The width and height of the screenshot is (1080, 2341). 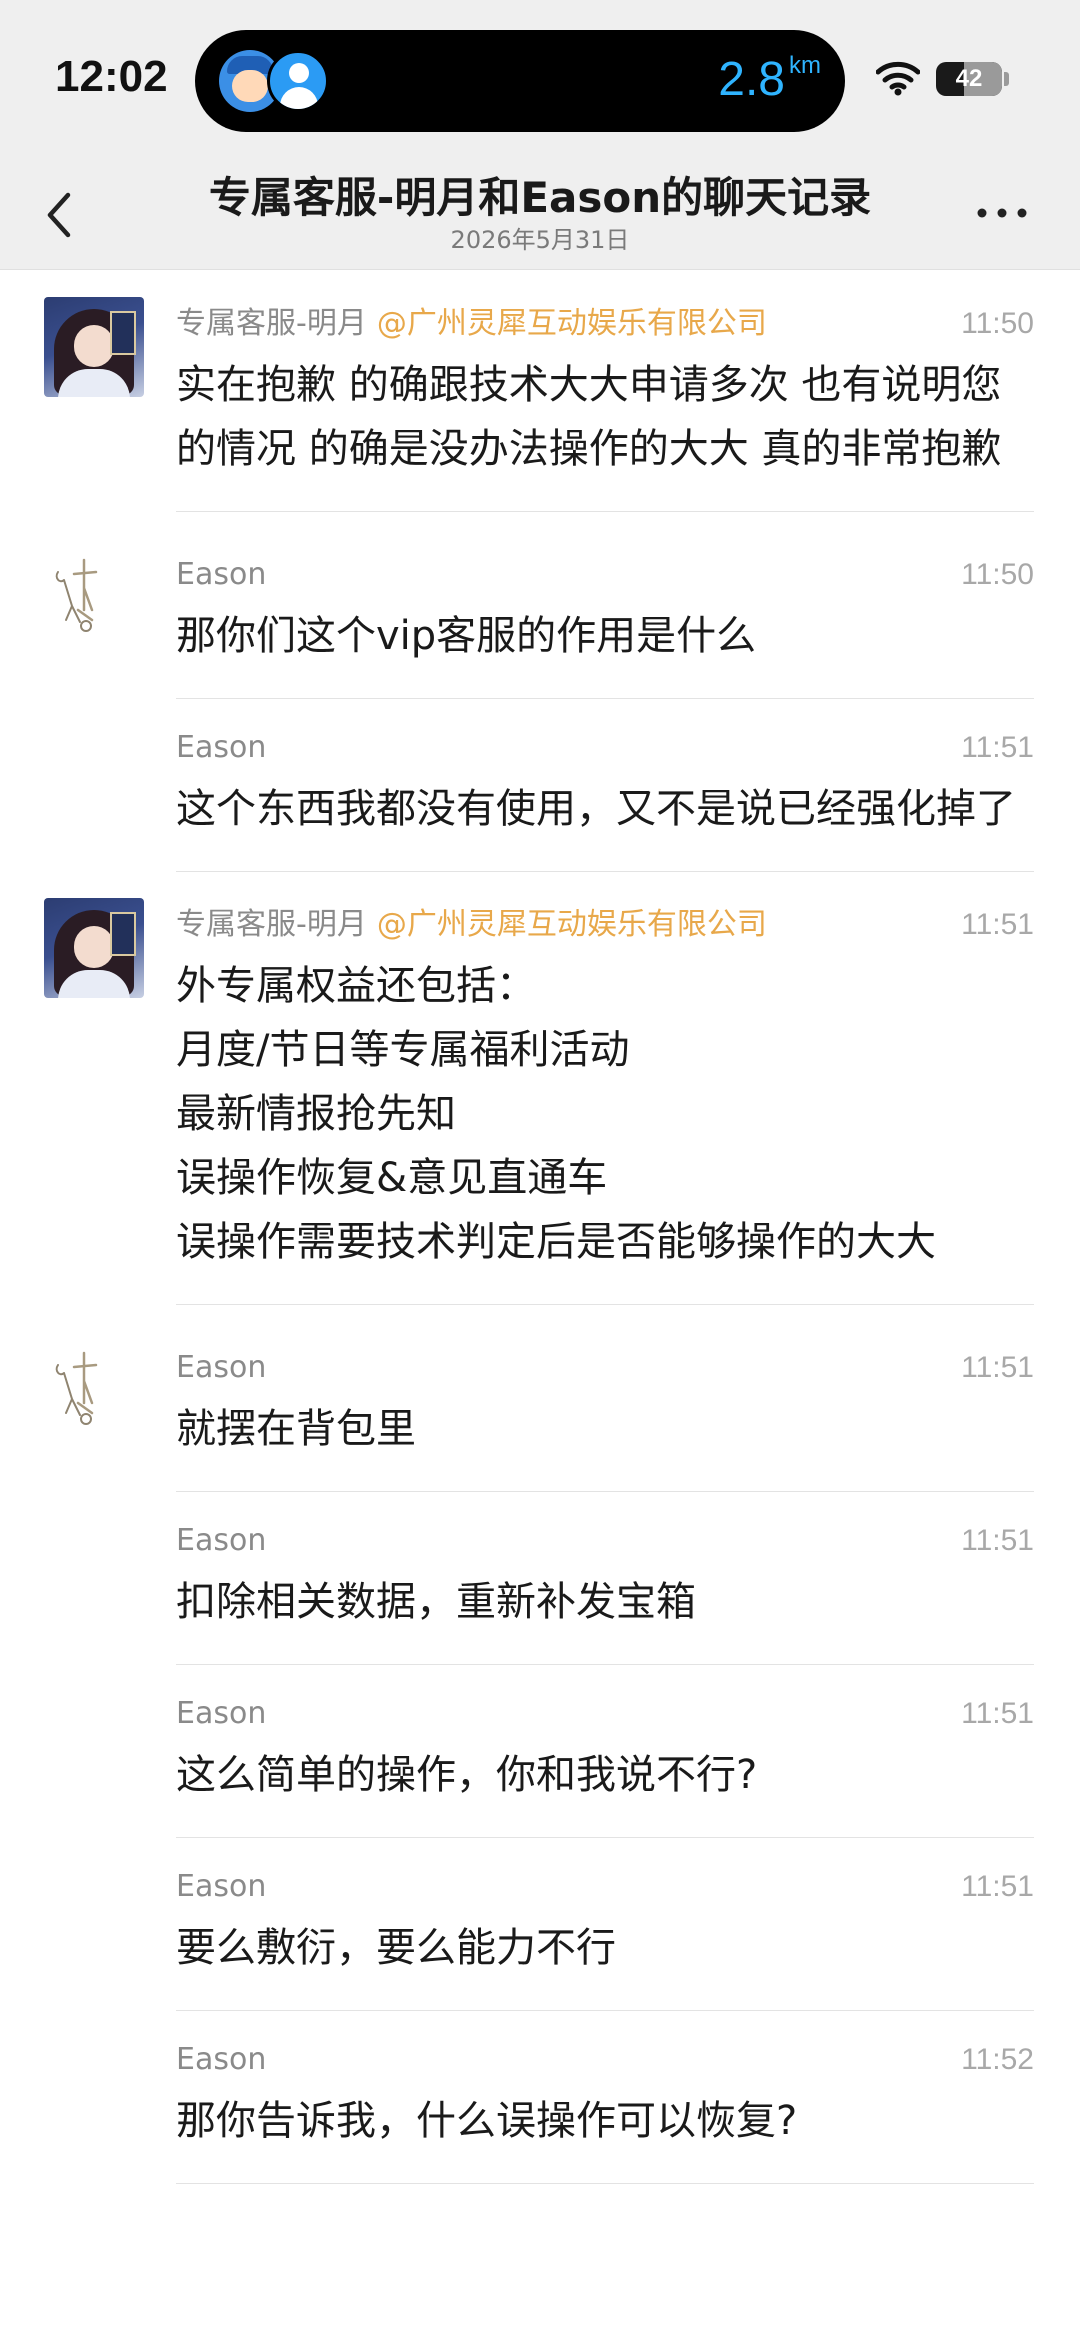 I want to click on contact-avatar-icon, so click(x=298, y=81).